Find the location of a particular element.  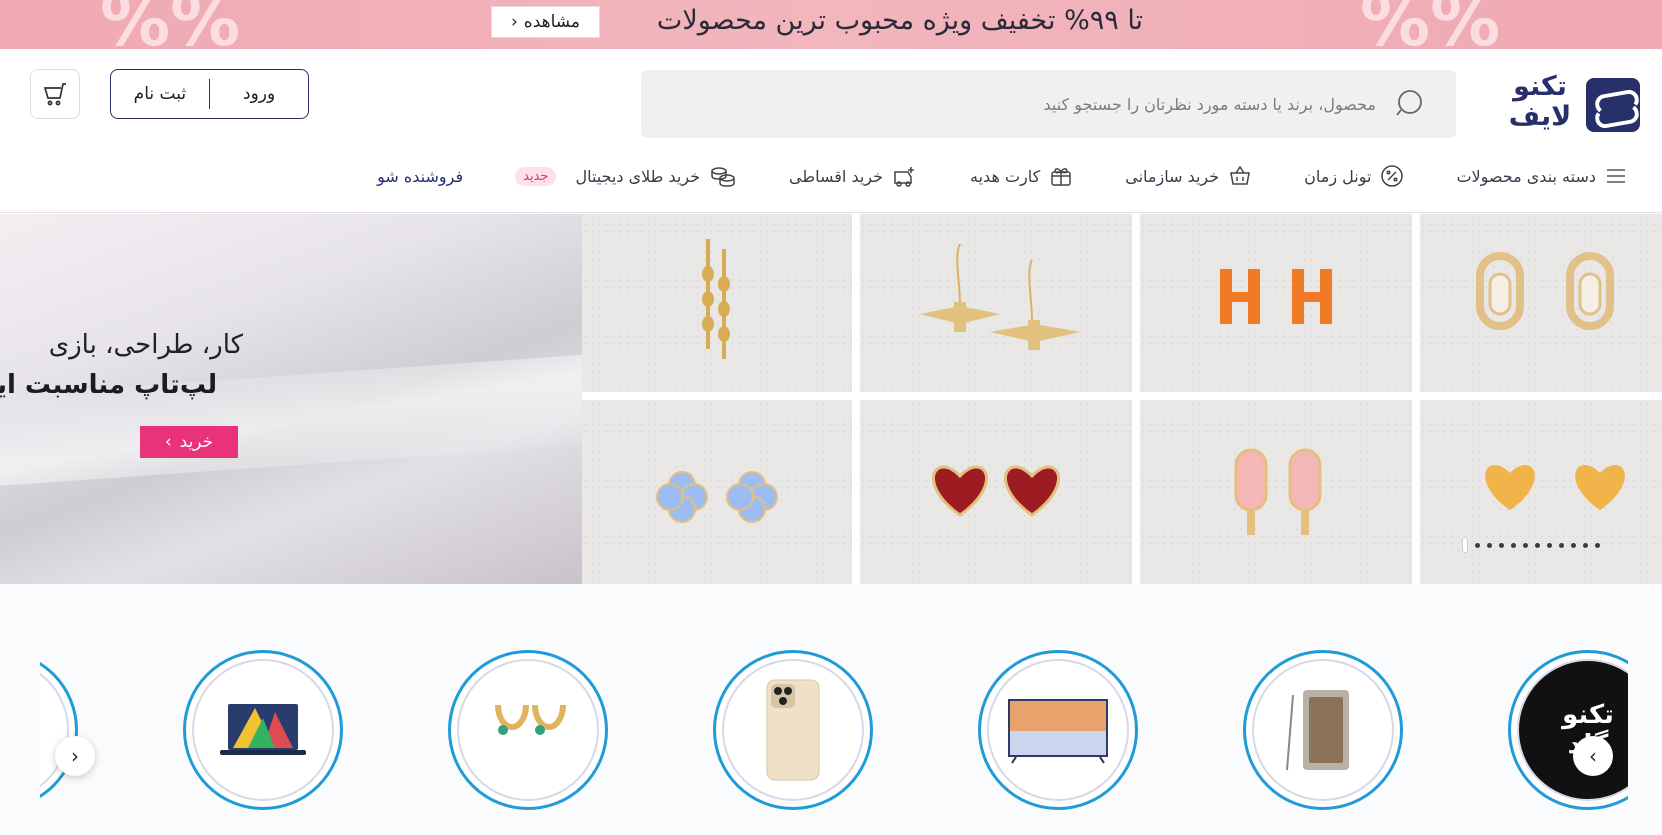

nav-item-label: خرید اقساطی is located at coordinates (836, 176).